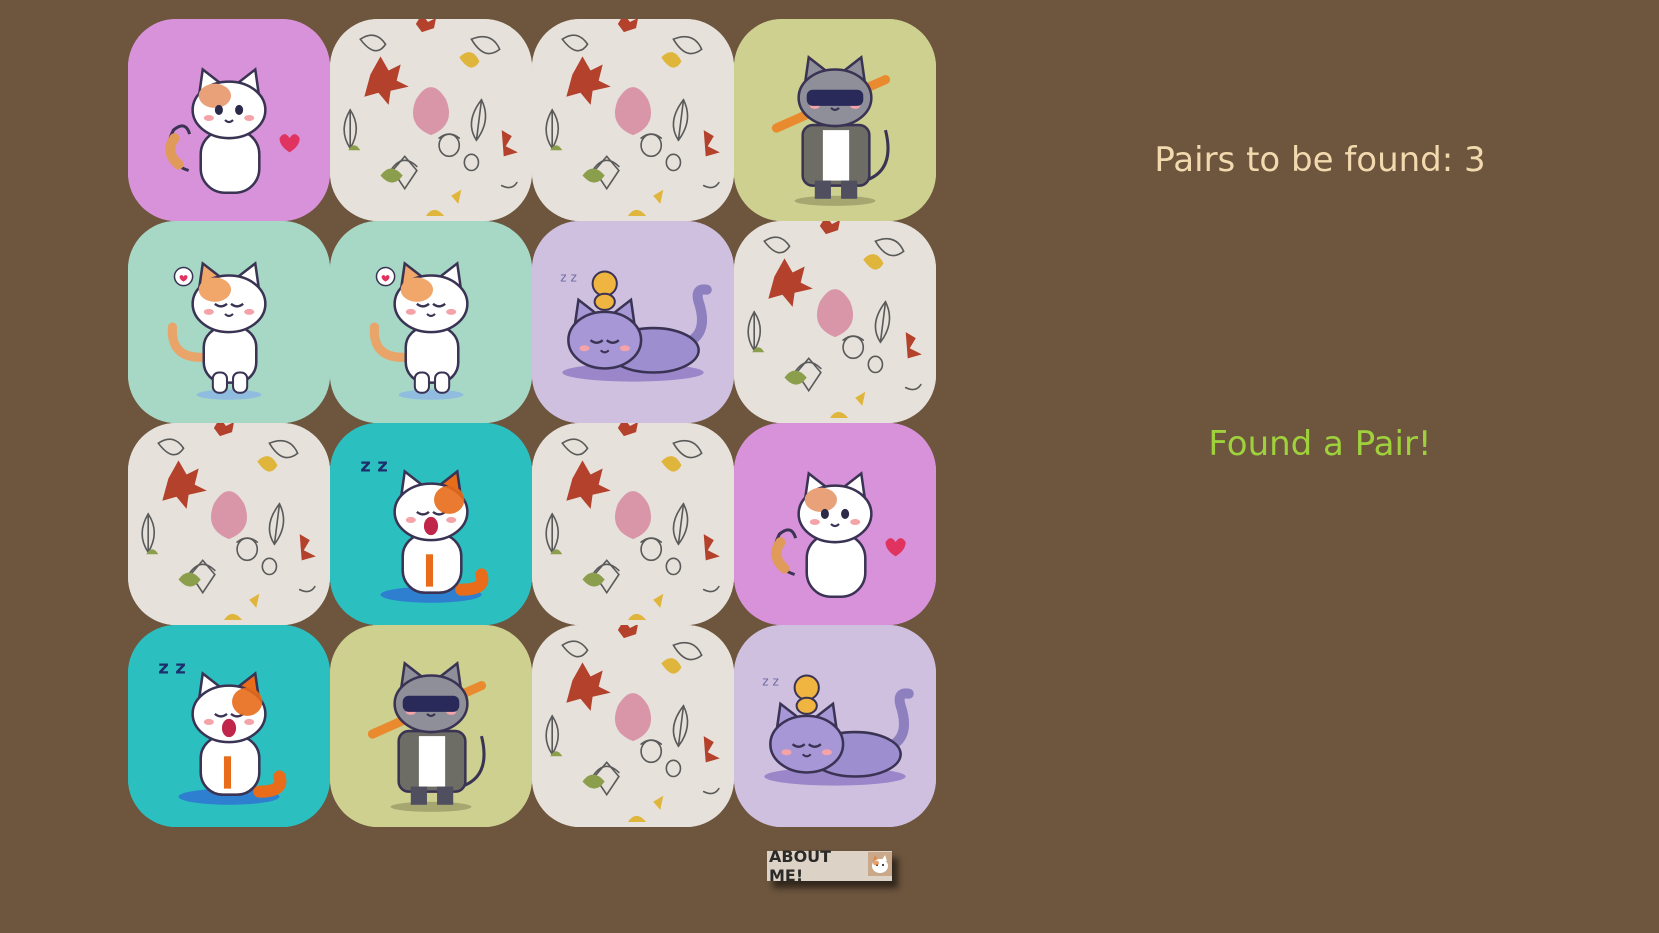 This screenshot has width=1659, height=933. Describe the element at coordinates (800, 866) in the screenshot. I see `about-me-label: ABOUT ME!` at that location.